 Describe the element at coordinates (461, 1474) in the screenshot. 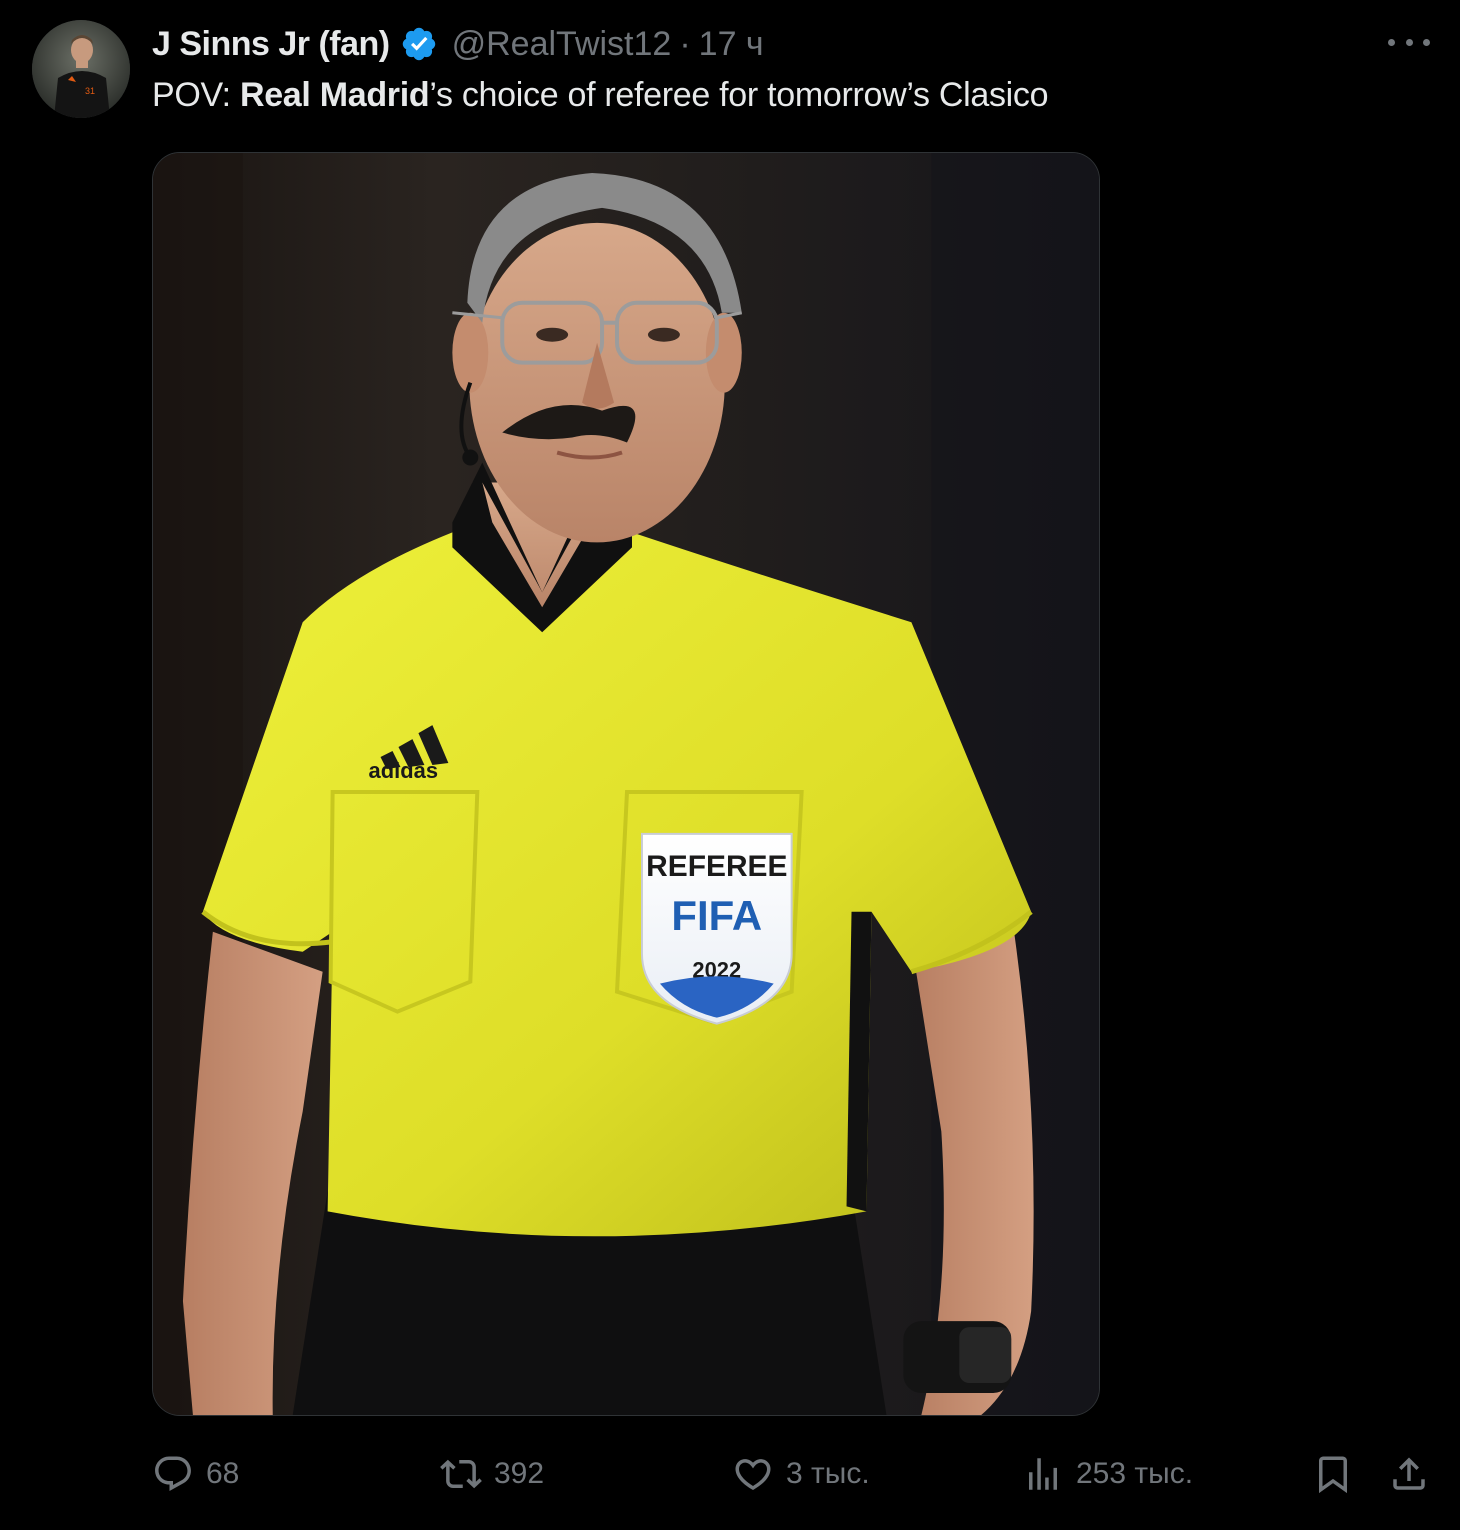

I see `repost-icon` at that location.